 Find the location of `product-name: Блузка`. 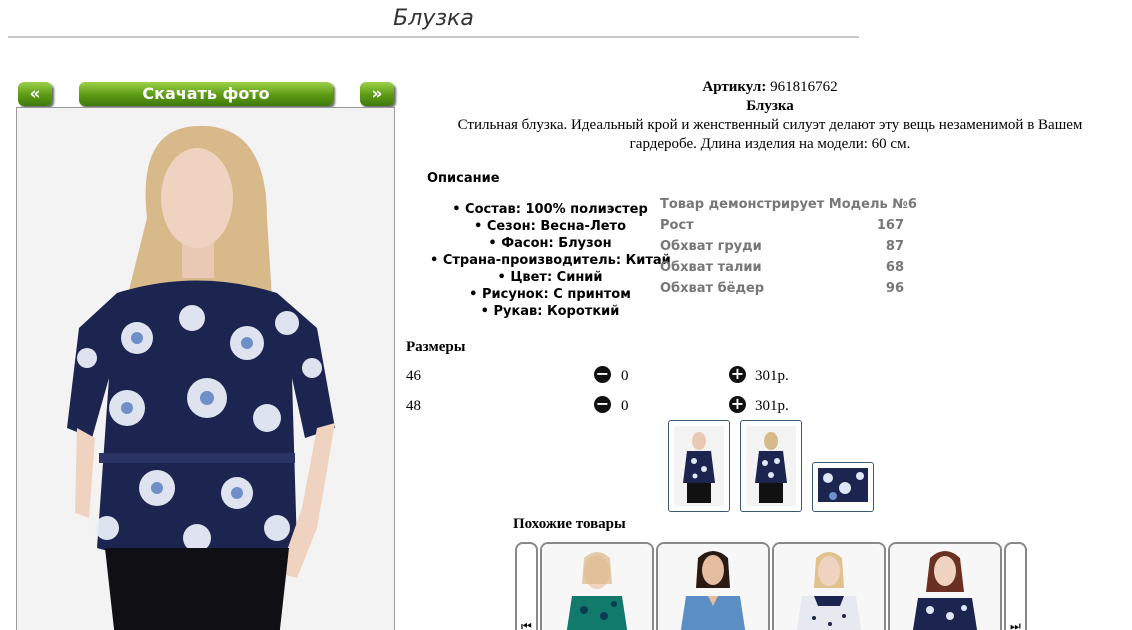

product-name: Блузка is located at coordinates (770, 106).